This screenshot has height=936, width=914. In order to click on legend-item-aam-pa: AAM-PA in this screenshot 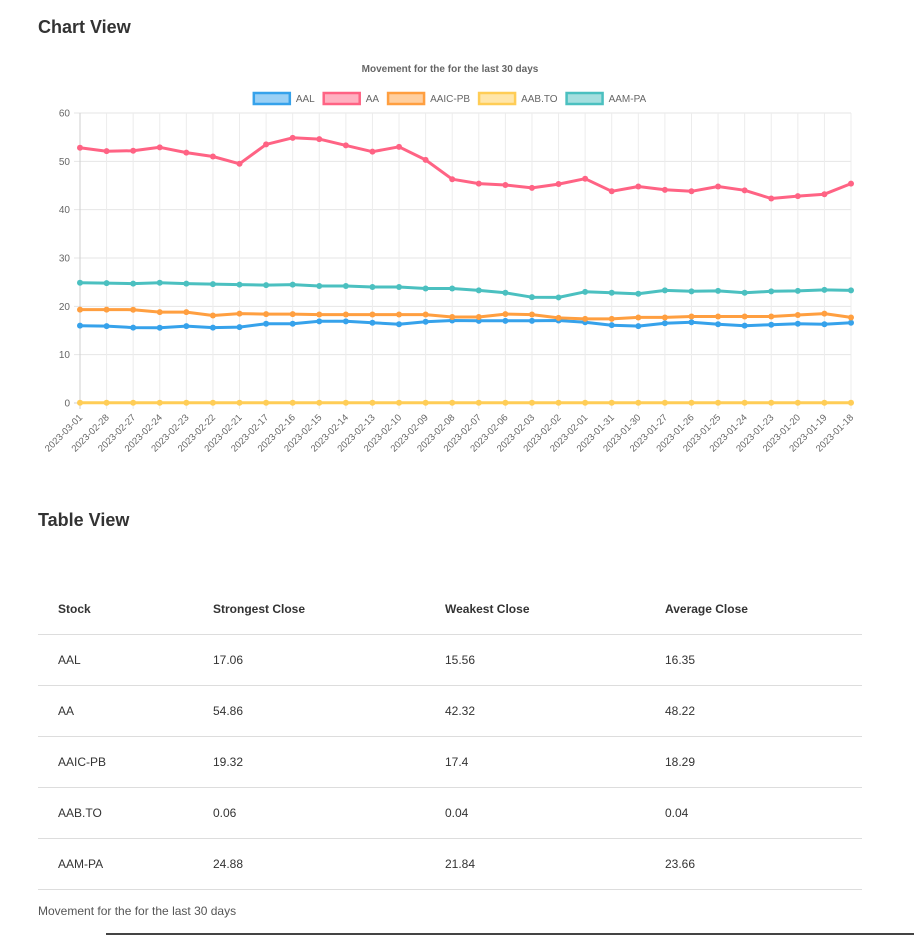, I will do `click(606, 98)`.